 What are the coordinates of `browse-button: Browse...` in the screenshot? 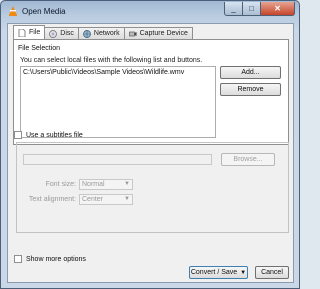 It's located at (248, 159).